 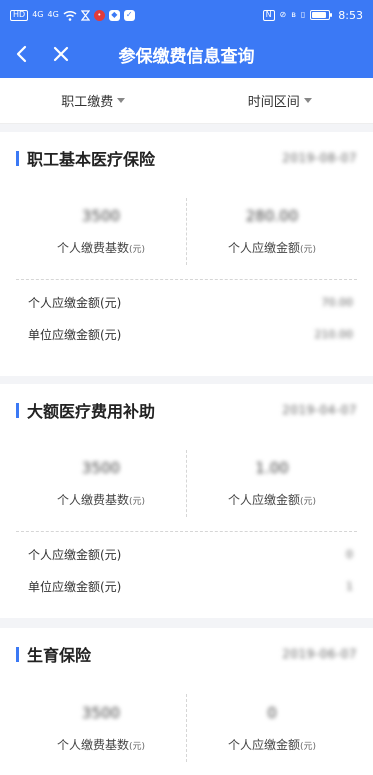 I want to click on card-details: 个人应缴金额(元) 70.00 单位应缴金额(元) 210.00, so click(x=186, y=319).